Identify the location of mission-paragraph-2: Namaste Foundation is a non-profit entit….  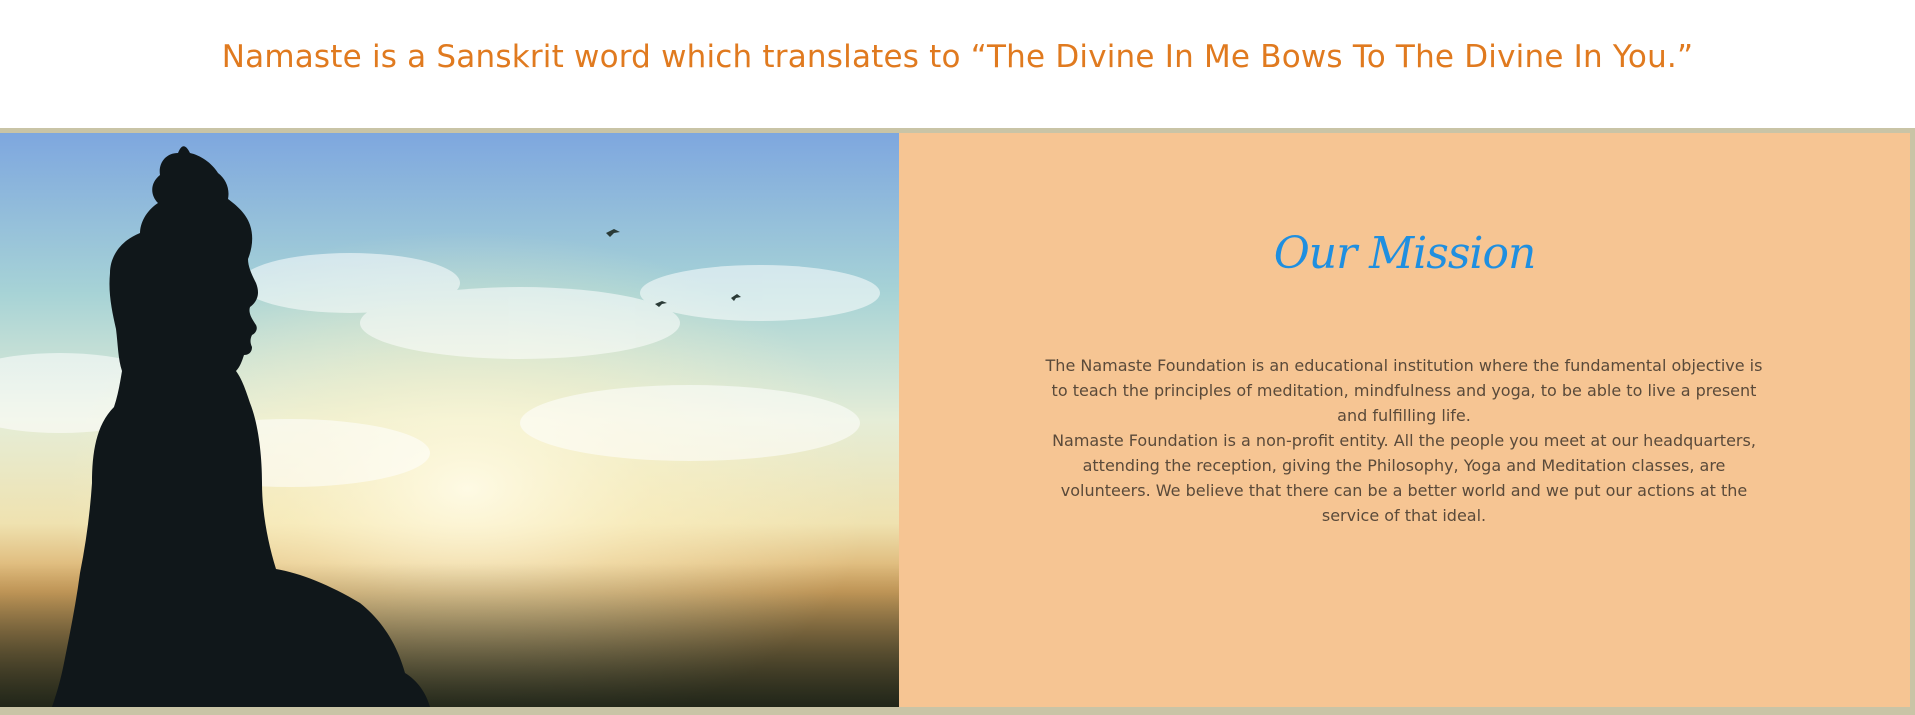
(1404, 478).